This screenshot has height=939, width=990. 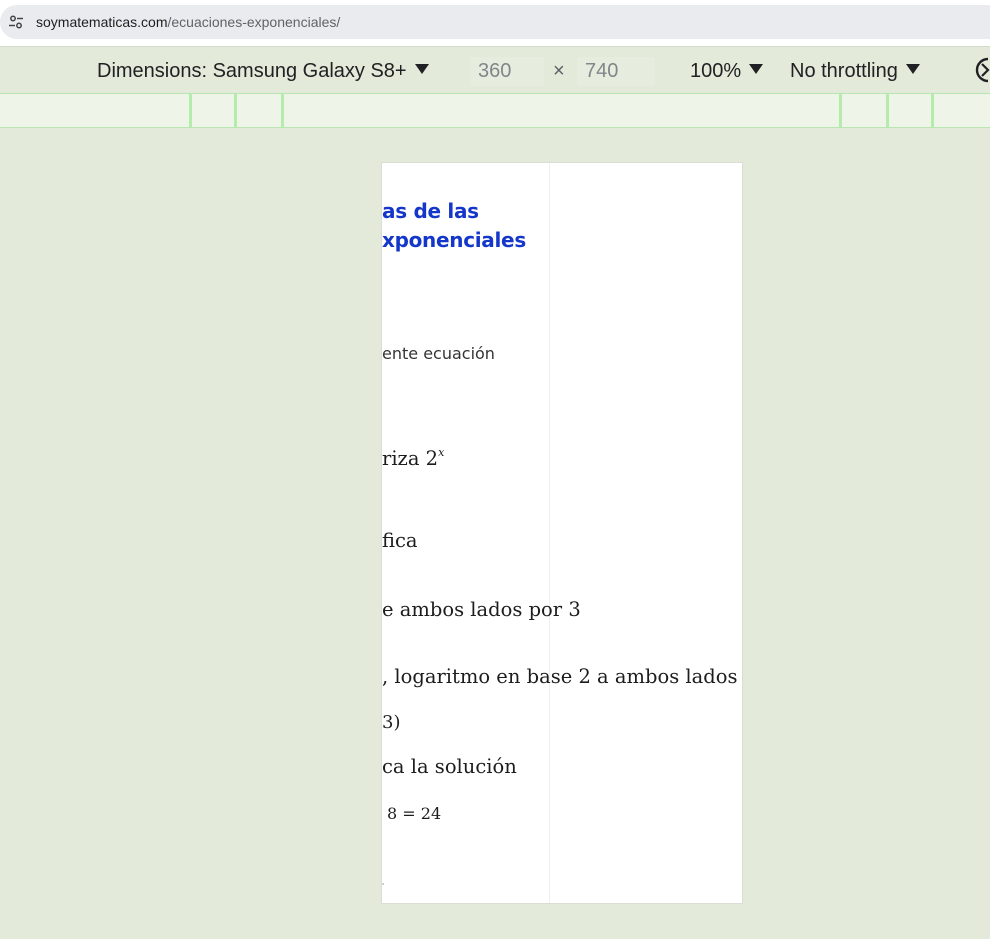 What do you see at coordinates (16, 22) in the screenshot?
I see `tune-icon` at bounding box center [16, 22].